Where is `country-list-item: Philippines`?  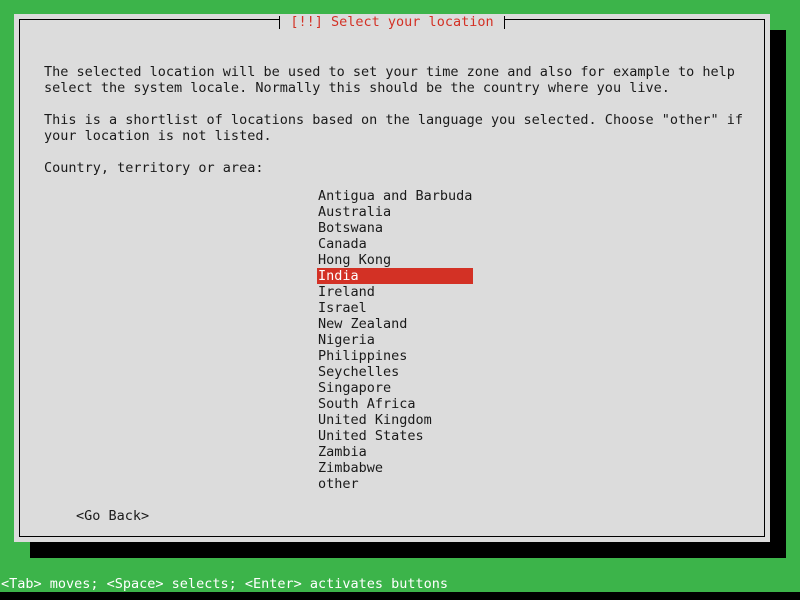
country-list-item: Philippines is located at coordinates (395, 356).